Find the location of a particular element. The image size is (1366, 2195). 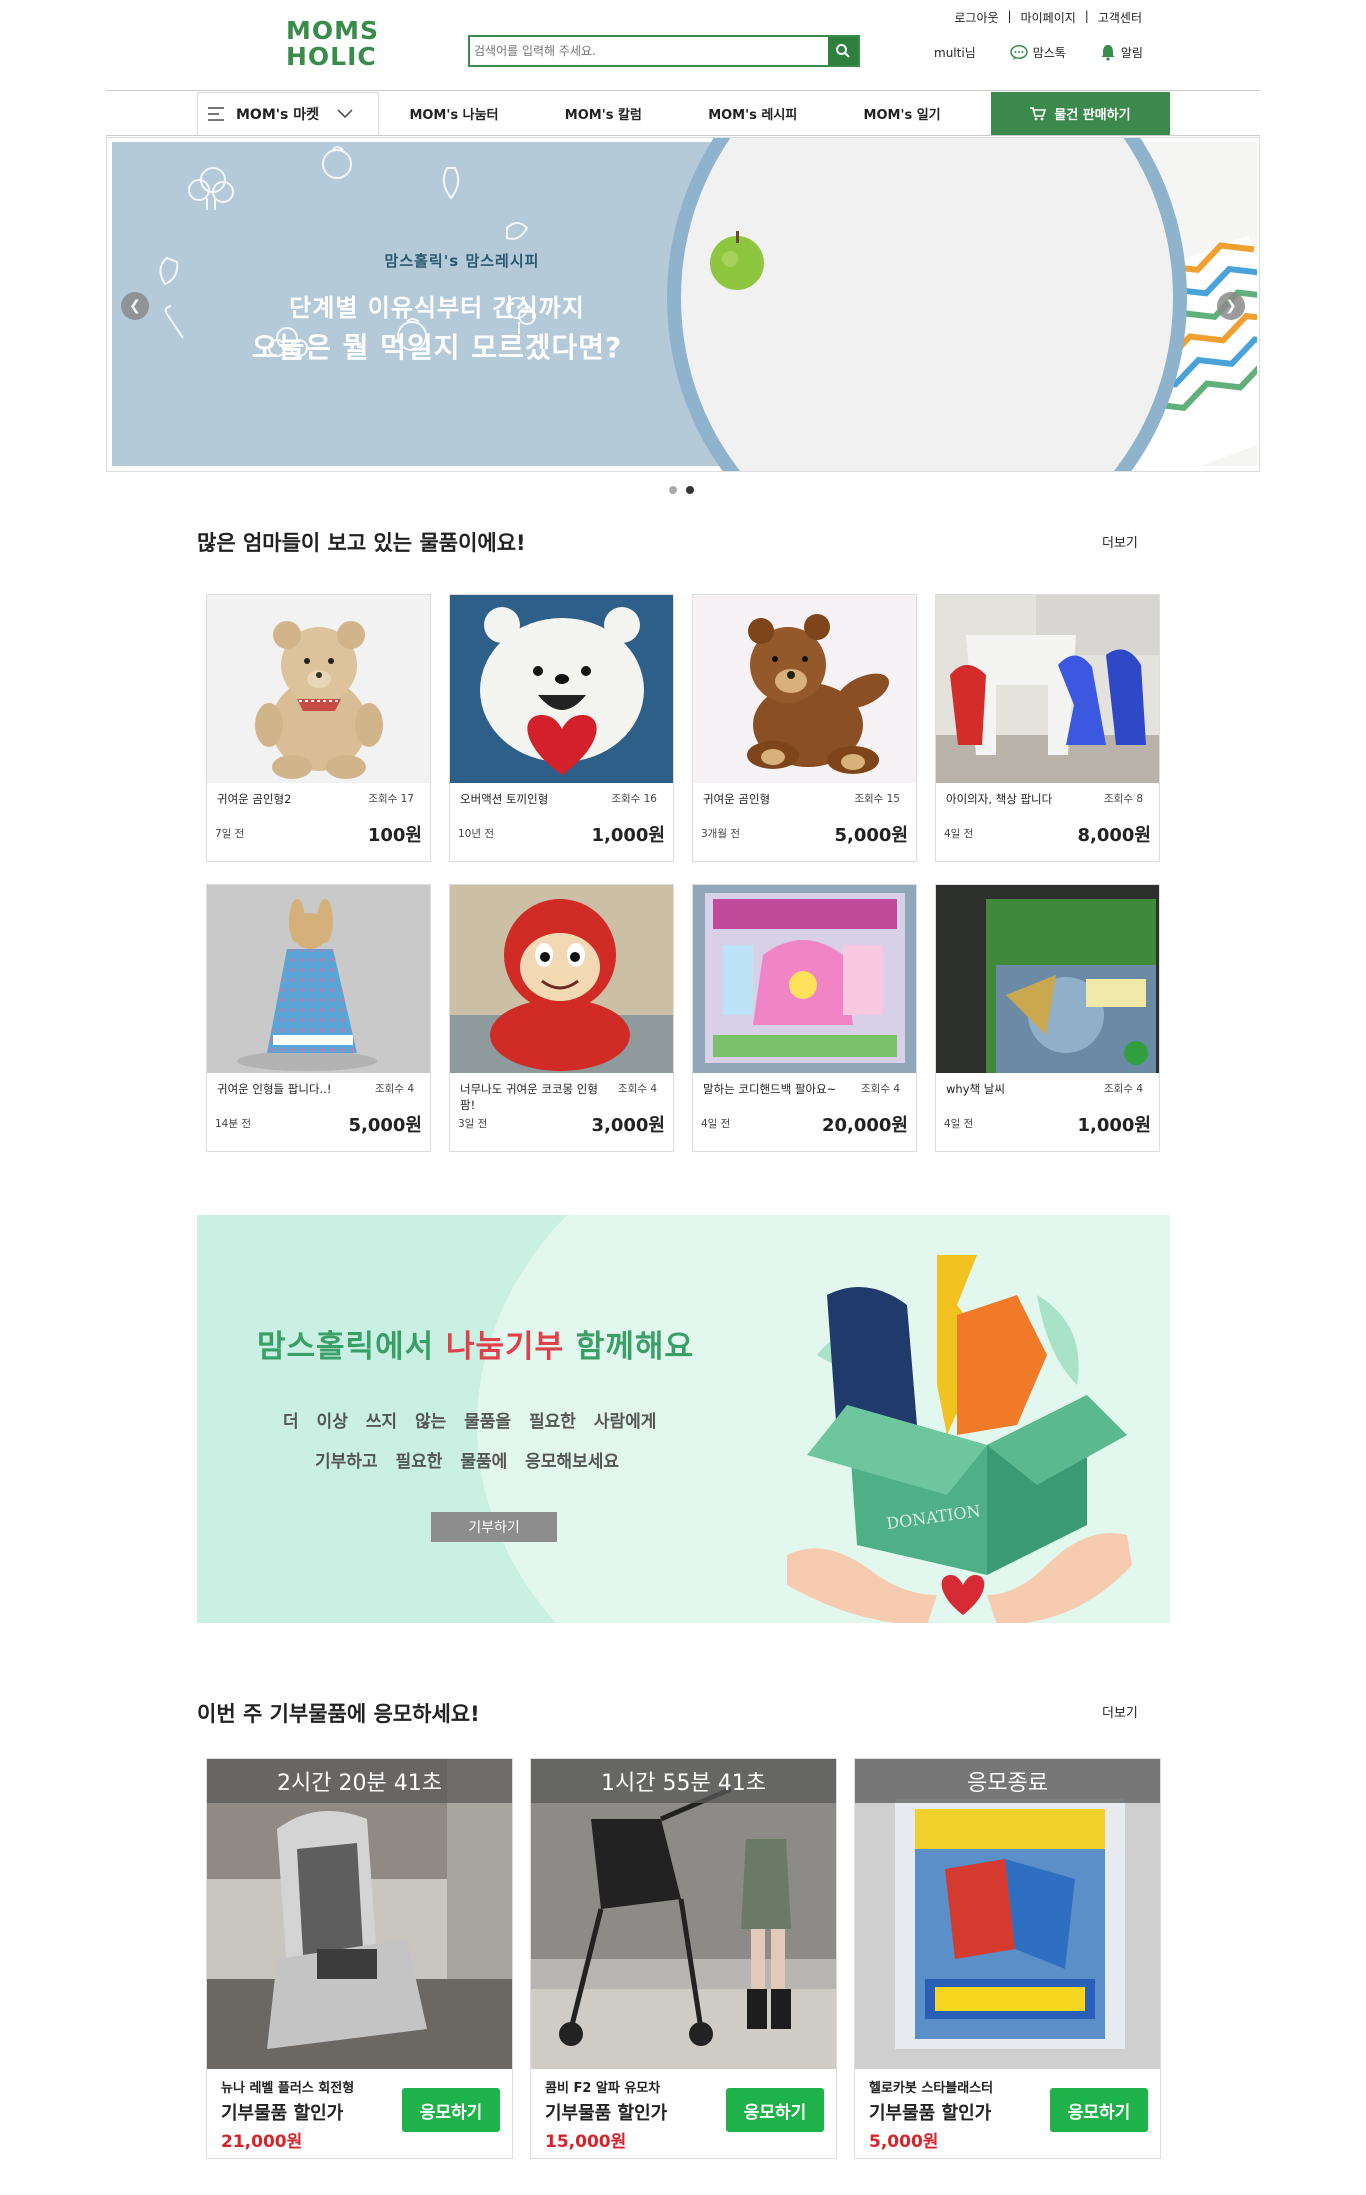

stroller-image is located at coordinates (683, 1914).